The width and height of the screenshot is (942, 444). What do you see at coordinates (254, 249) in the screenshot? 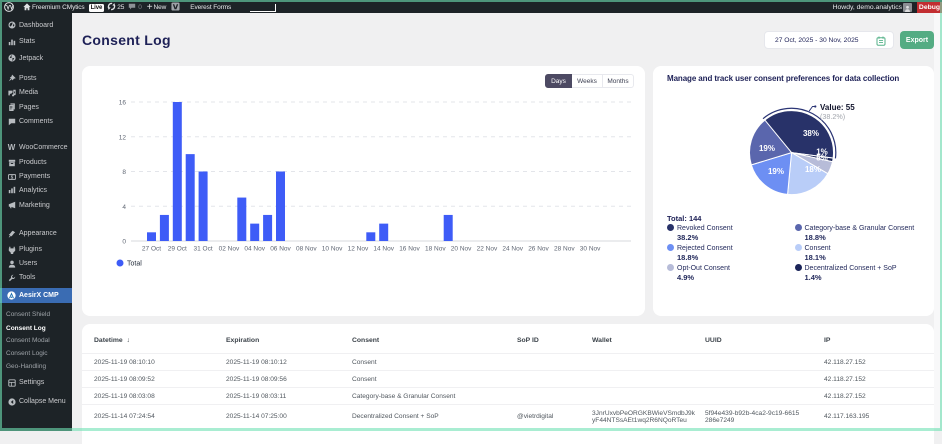
I see `svg-text: 04 Nov` at bounding box center [254, 249].